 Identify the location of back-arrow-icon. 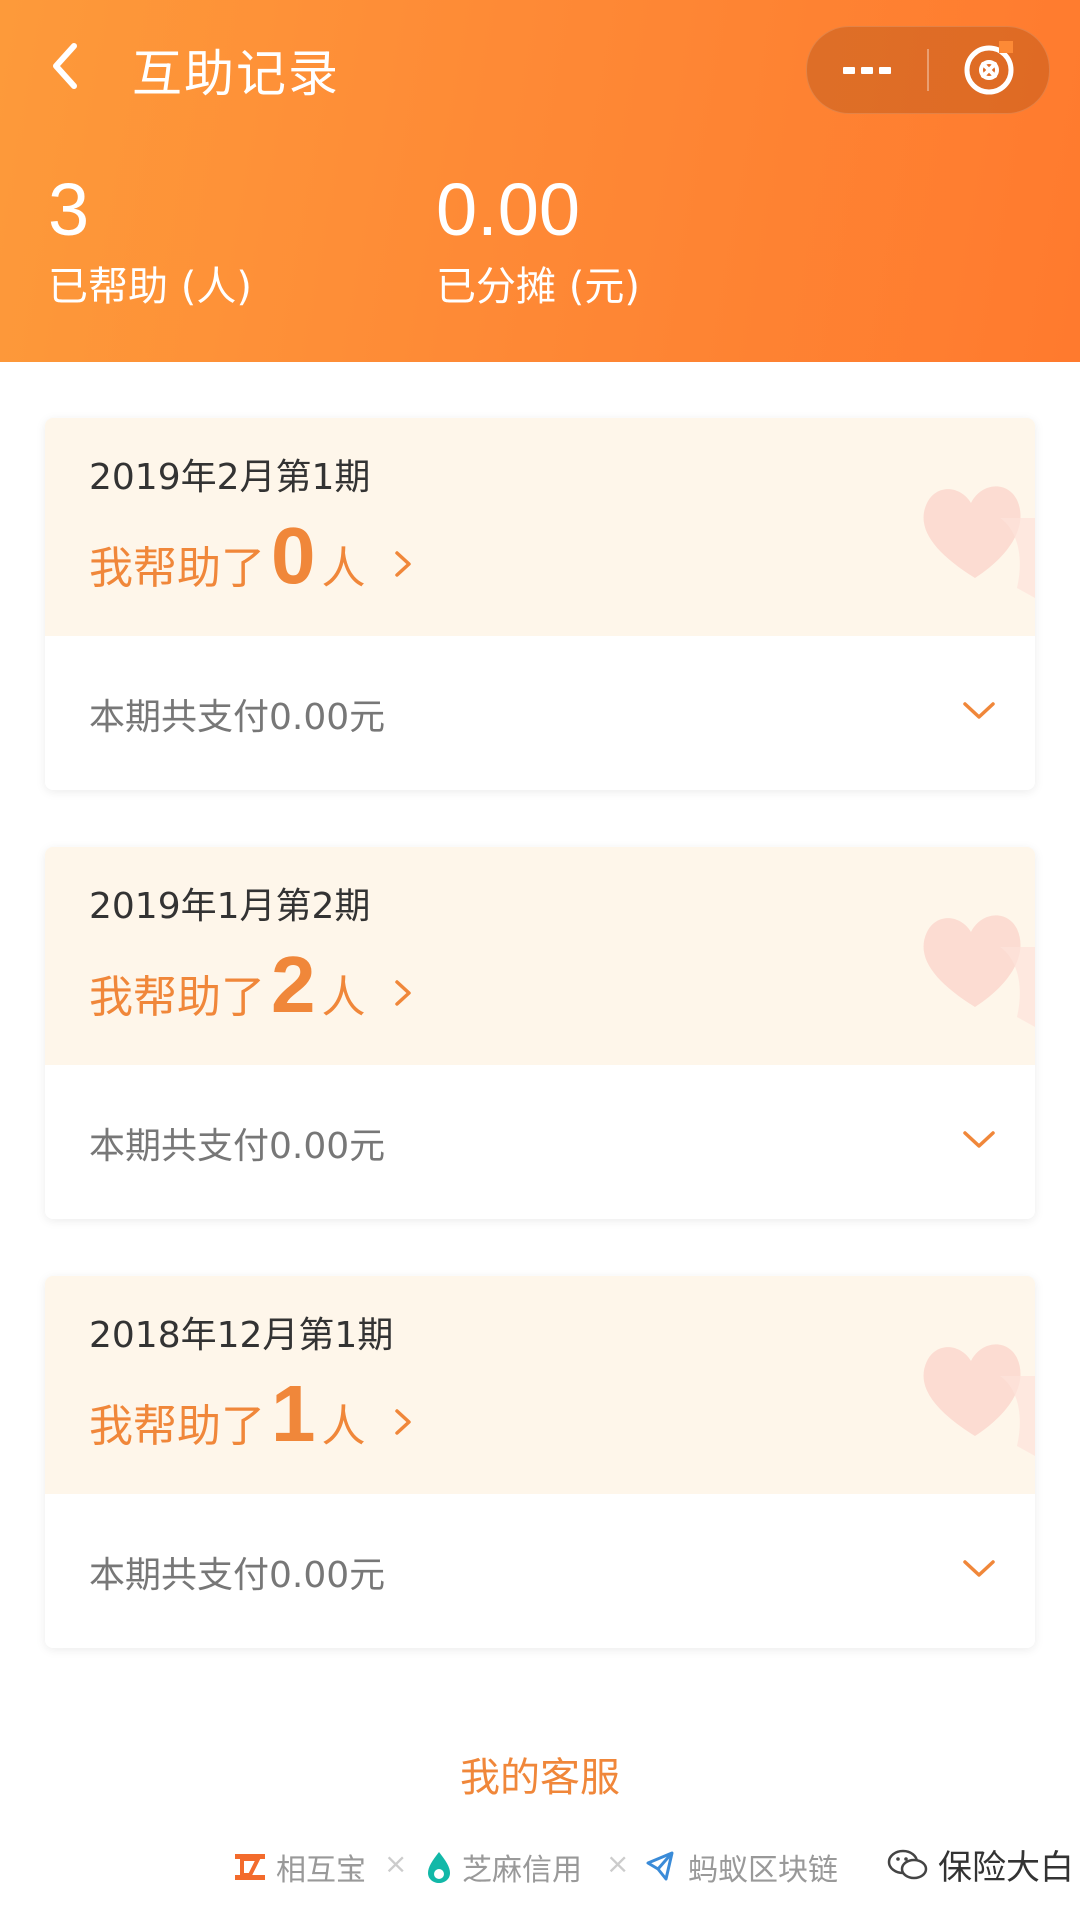
(65, 66).